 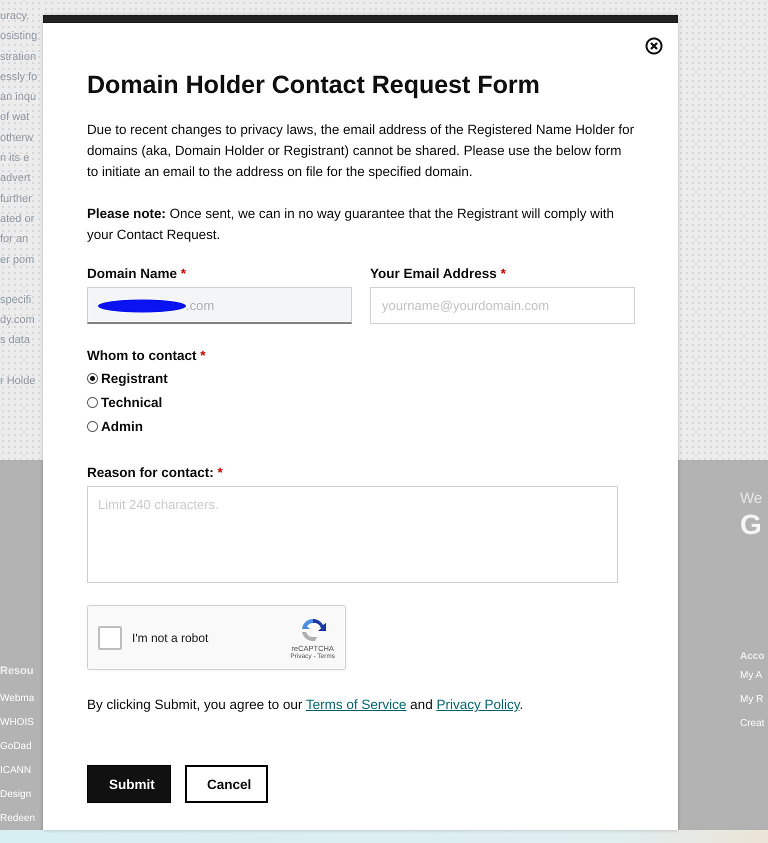 I want to click on footer-link: ICANN, so click(x=16, y=773).